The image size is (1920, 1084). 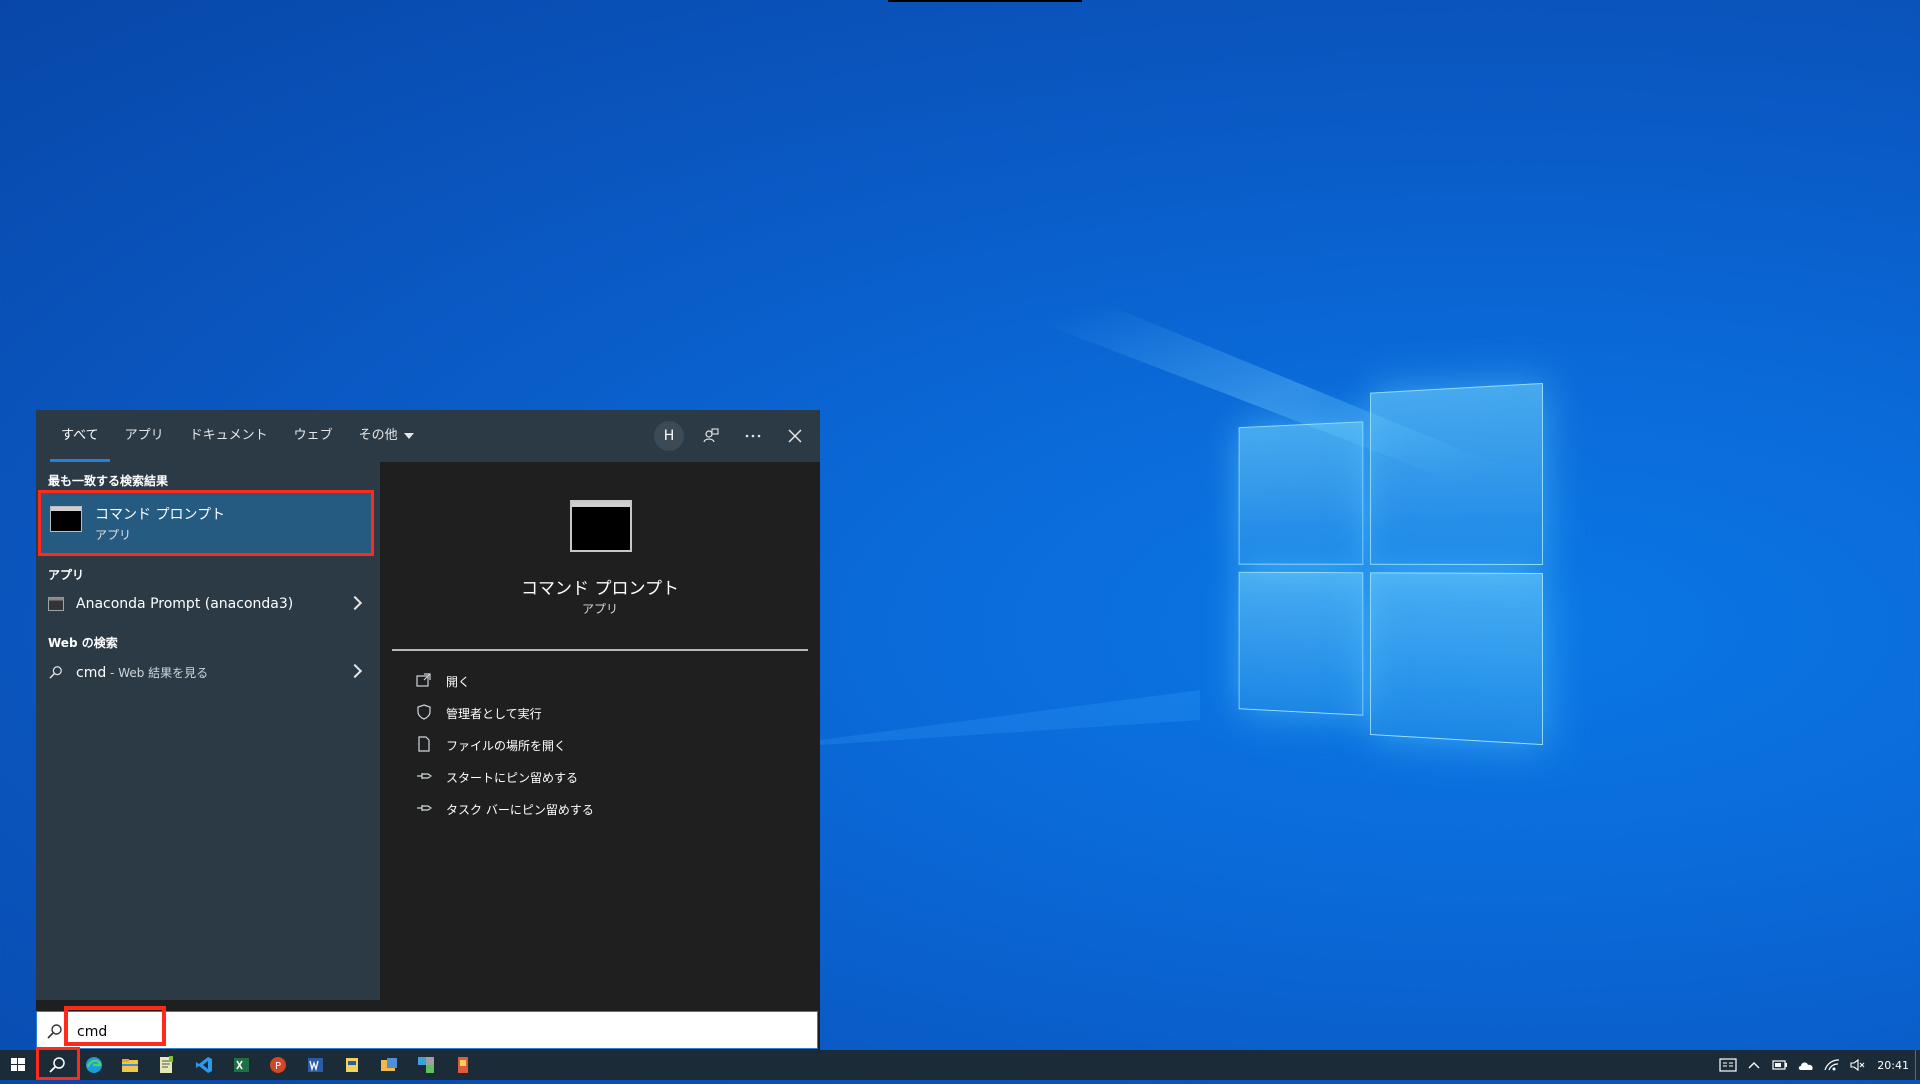 I want to click on onedrive-icon, so click(x=1806, y=1065).